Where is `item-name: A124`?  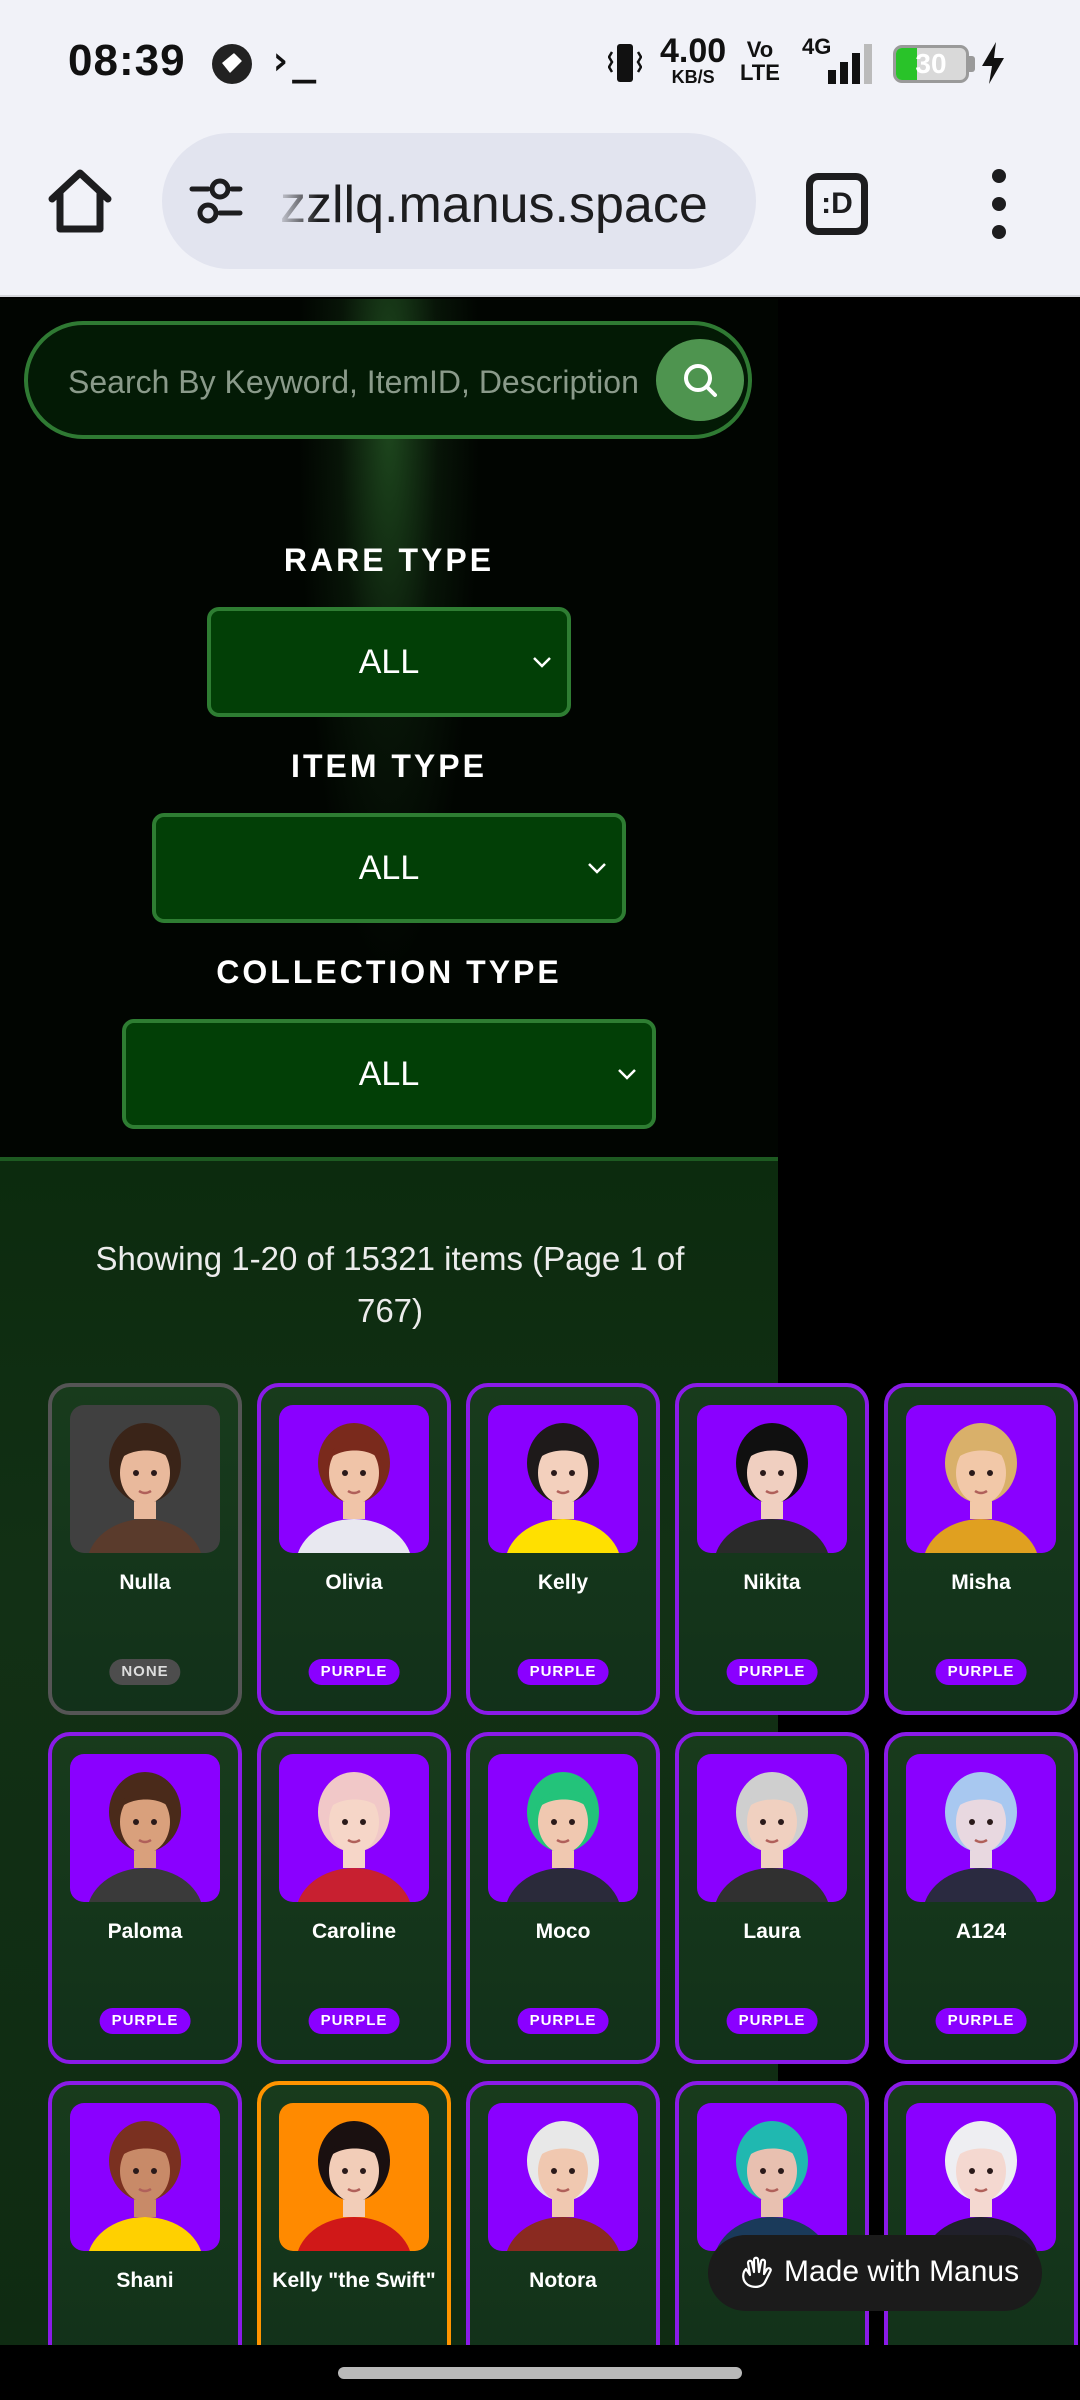
item-name: A124 is located at coordinates (981, 1931).